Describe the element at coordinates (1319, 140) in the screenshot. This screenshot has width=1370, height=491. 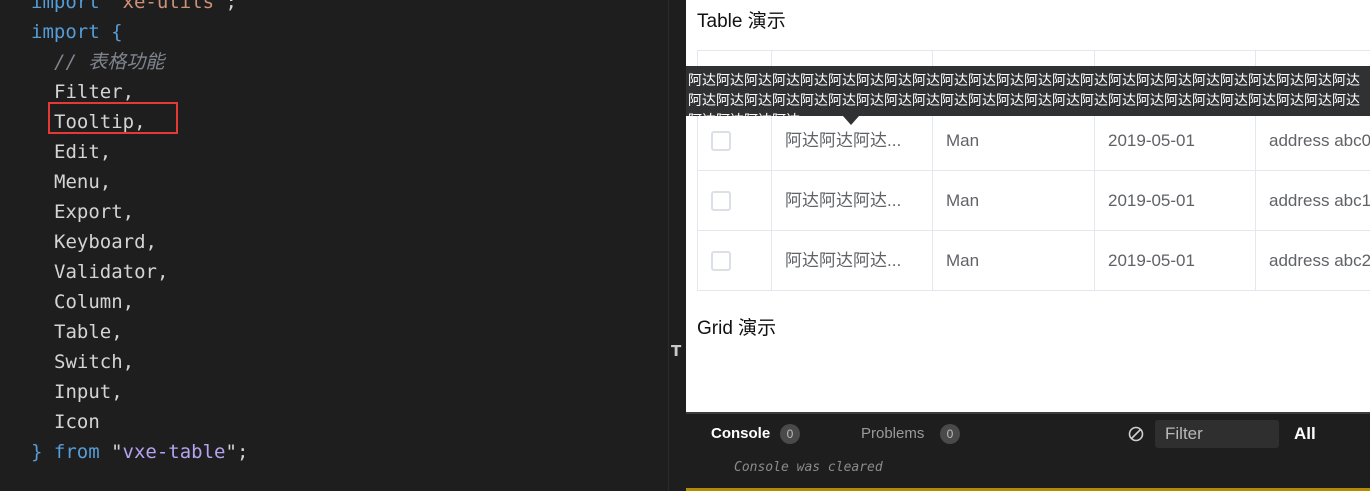
I see `address-cell: address abc0` at that location.